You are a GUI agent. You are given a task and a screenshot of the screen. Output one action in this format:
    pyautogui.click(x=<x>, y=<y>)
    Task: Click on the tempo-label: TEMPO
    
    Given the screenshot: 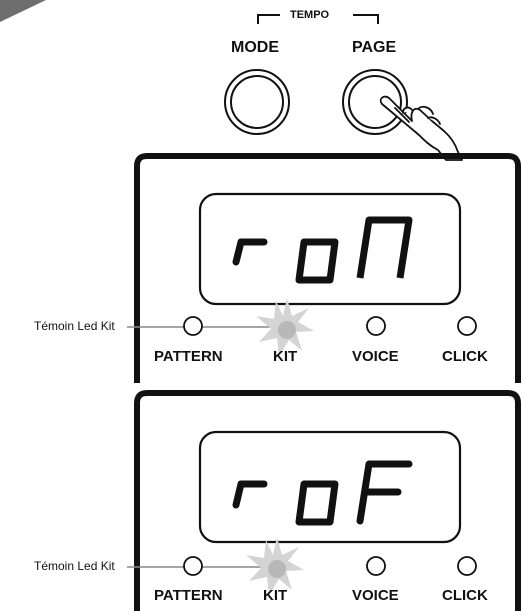 What is the action you would take?
    pyautogui.click(x=310, y=15)
    